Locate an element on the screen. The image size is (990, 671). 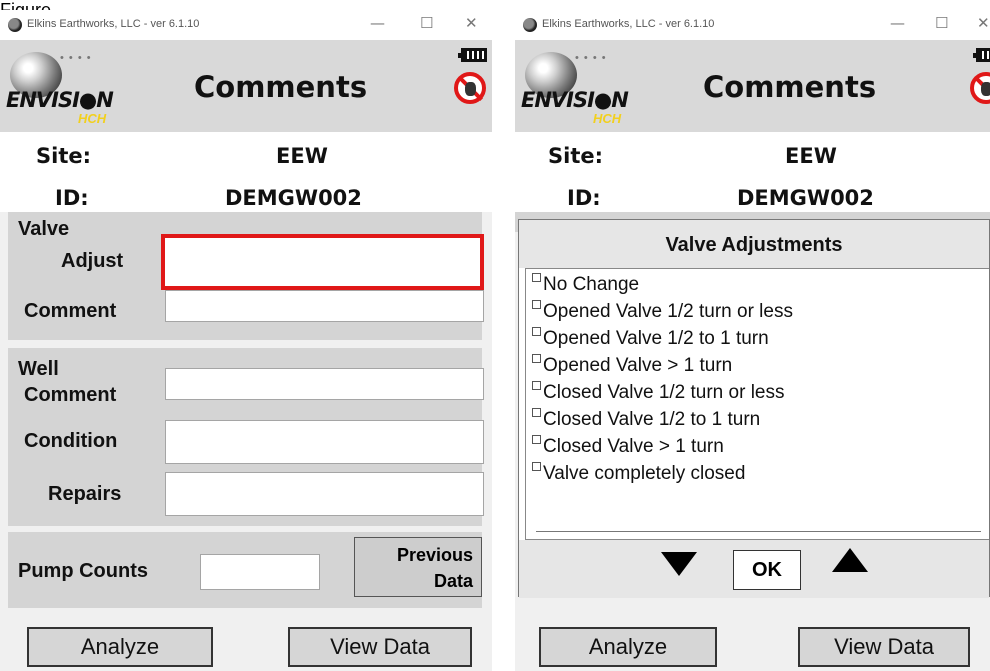
option-opened-half-to-one: Opened Valve 1/2 to 1 turn is located at coordinates (650, 338).